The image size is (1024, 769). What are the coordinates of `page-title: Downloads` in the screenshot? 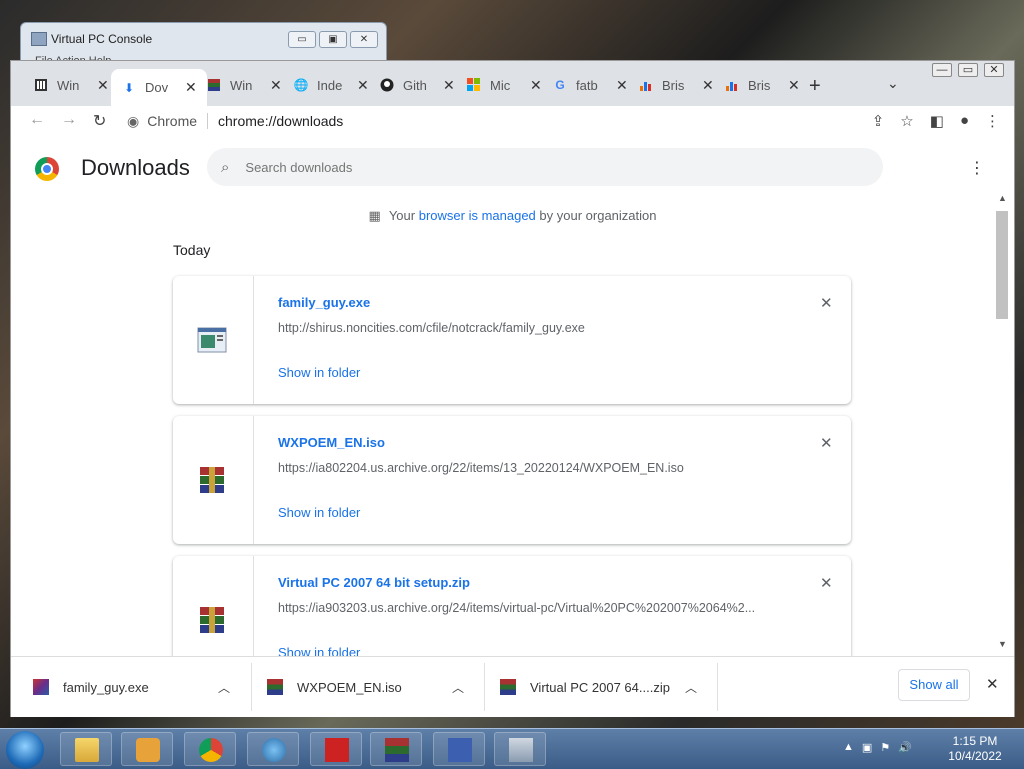 It's located at (135, 167).